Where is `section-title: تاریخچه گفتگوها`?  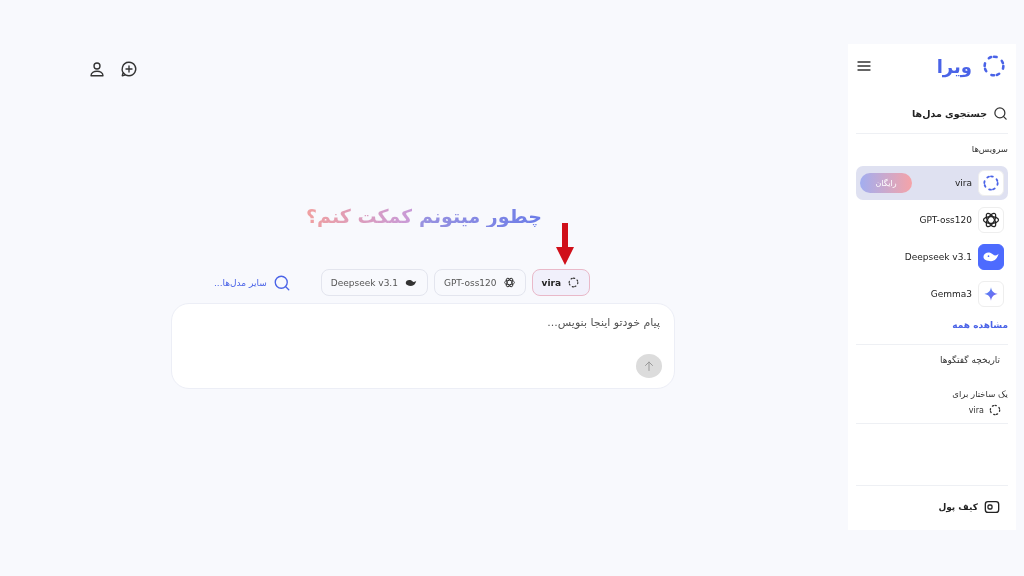
section-title: تاریخچه گفتگوها is located at coordinates (969, 360).